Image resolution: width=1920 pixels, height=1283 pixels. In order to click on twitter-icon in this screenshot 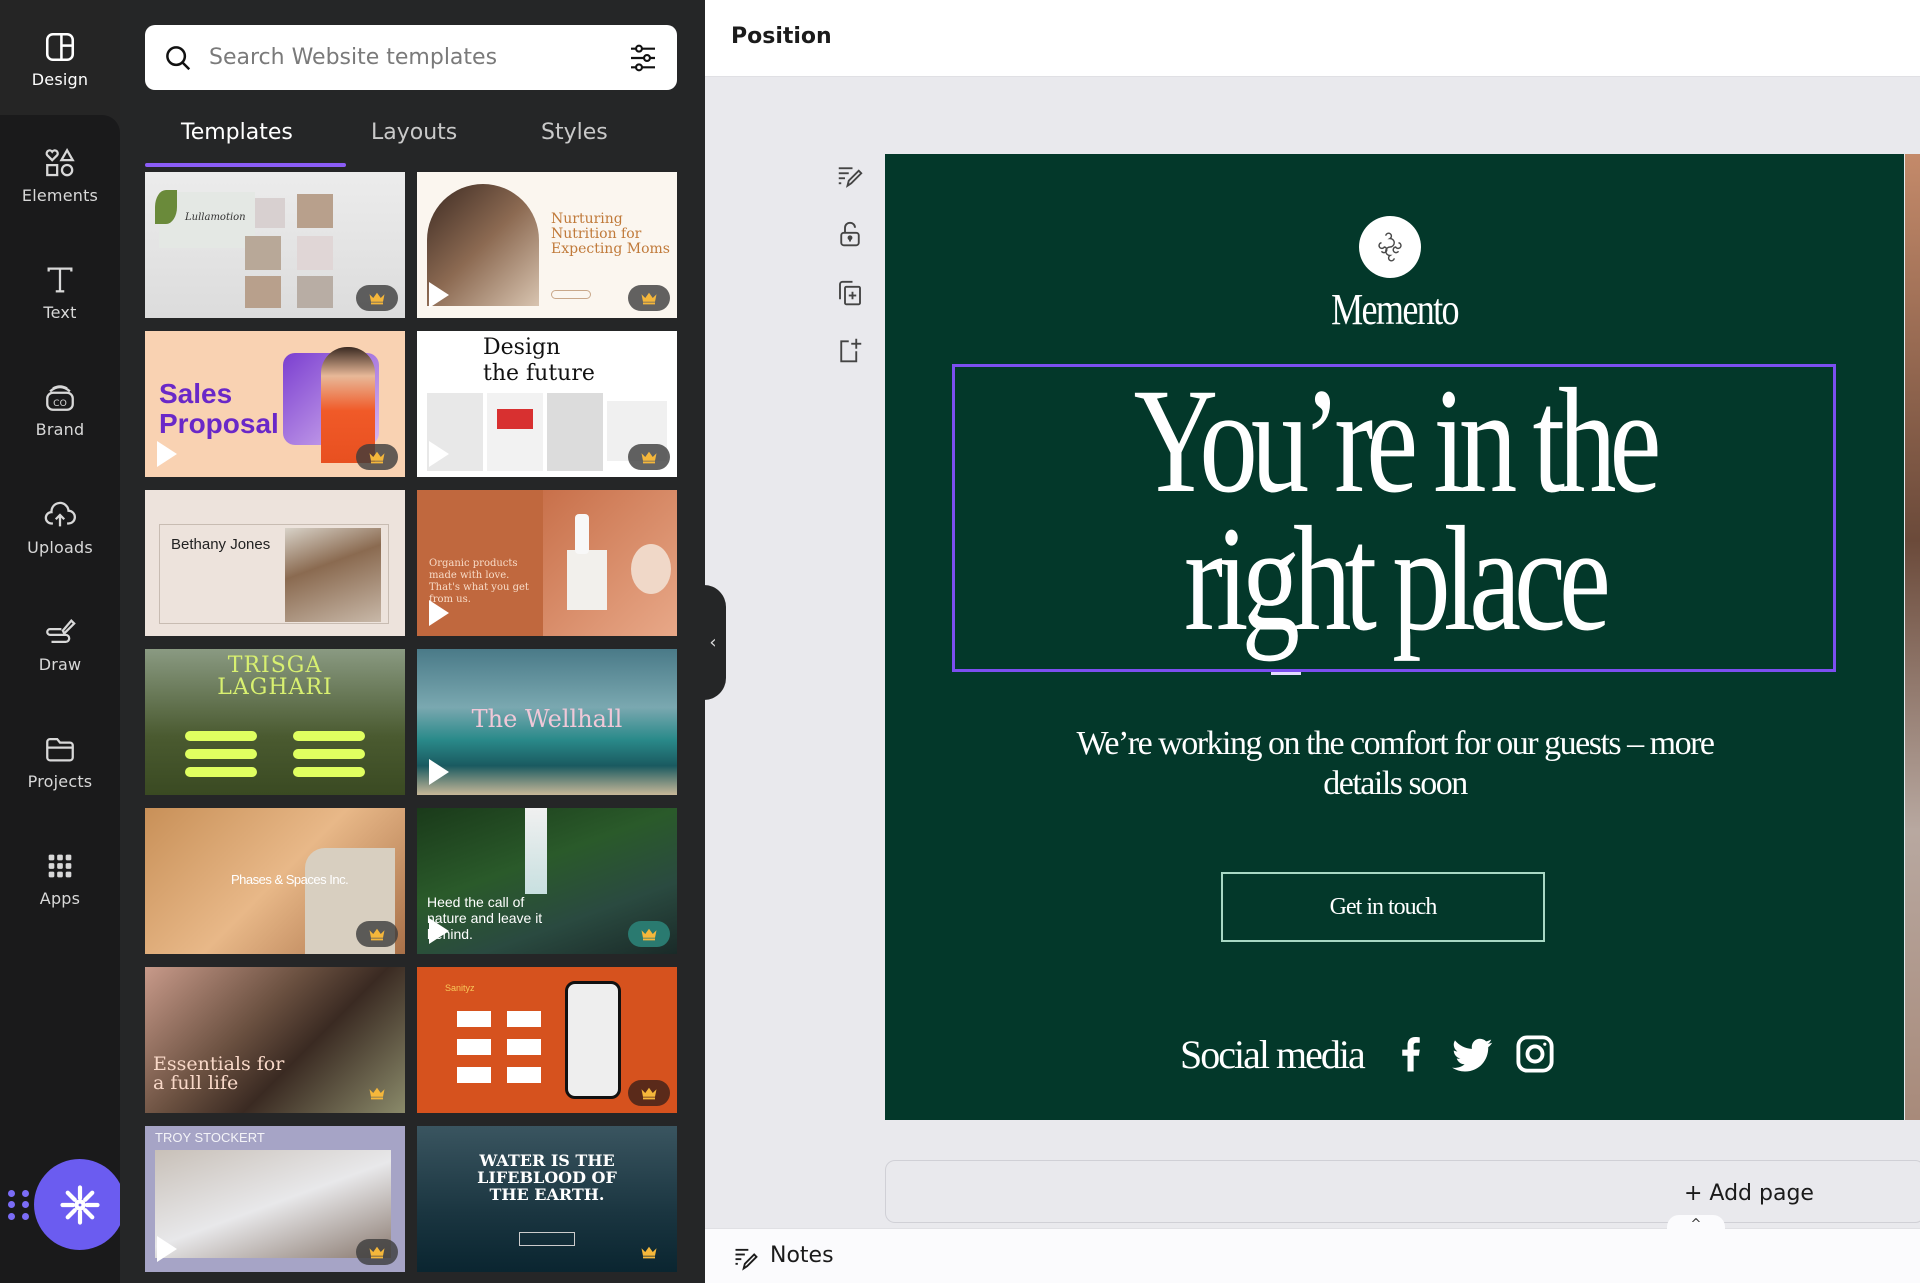, I will do `click(1472, 1054)`.